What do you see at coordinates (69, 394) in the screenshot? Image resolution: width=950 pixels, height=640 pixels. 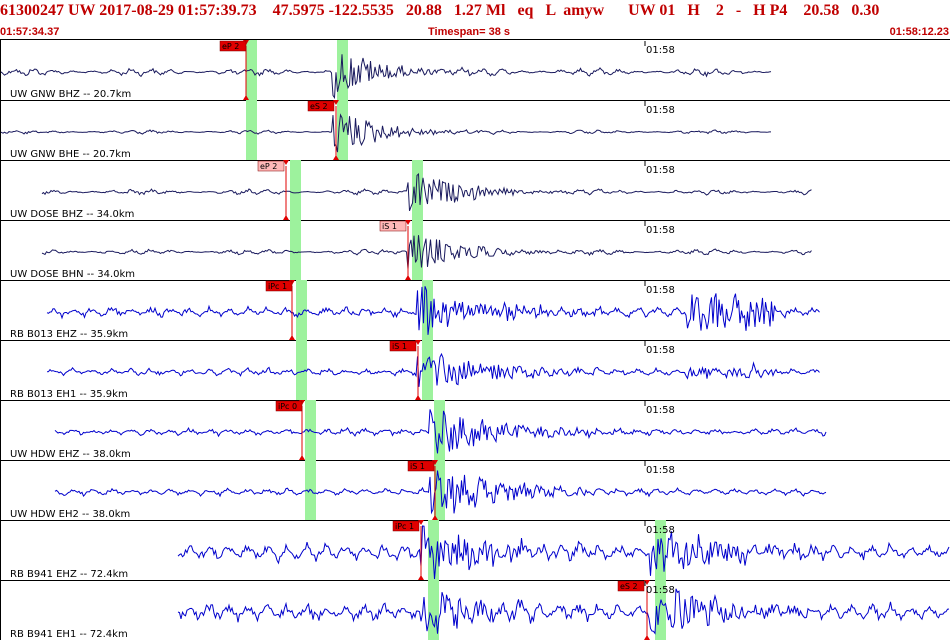 I see `channel-label: RB B013 EH1 -- 35.9km` at bounding box center [69, 394].